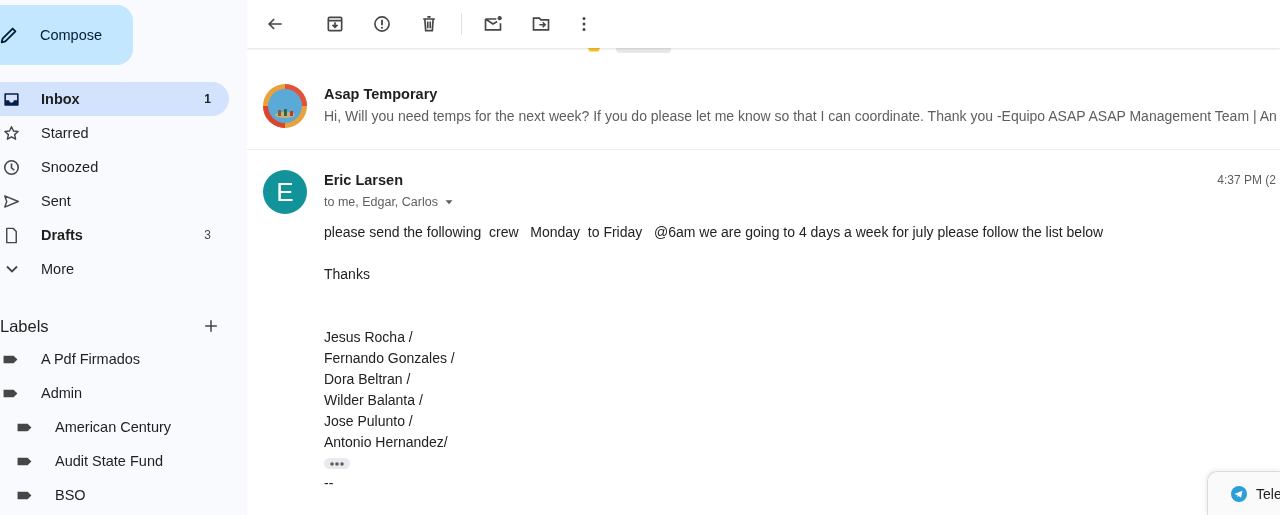 The height and width of the screenshot is (515, 1280). What do you see at coordinates (390, 358) in the screenshot?
I see `crew-name: Fernando Gonzales /` at bounding box center [390, 358].